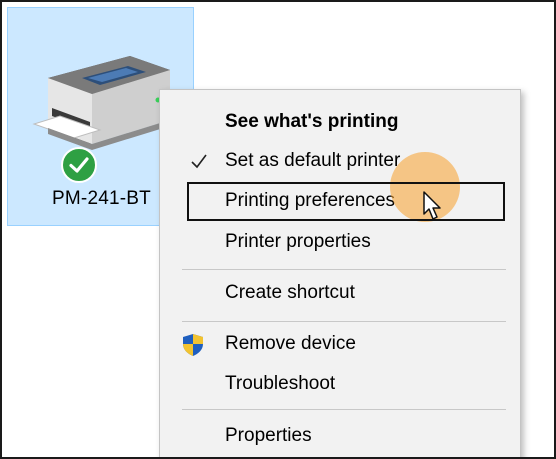 The image size is (556, 459). What do you see at coordinates (193, 345) in the screenshot?
I see `uac-shield-icon` at bounding box center [193, 345].